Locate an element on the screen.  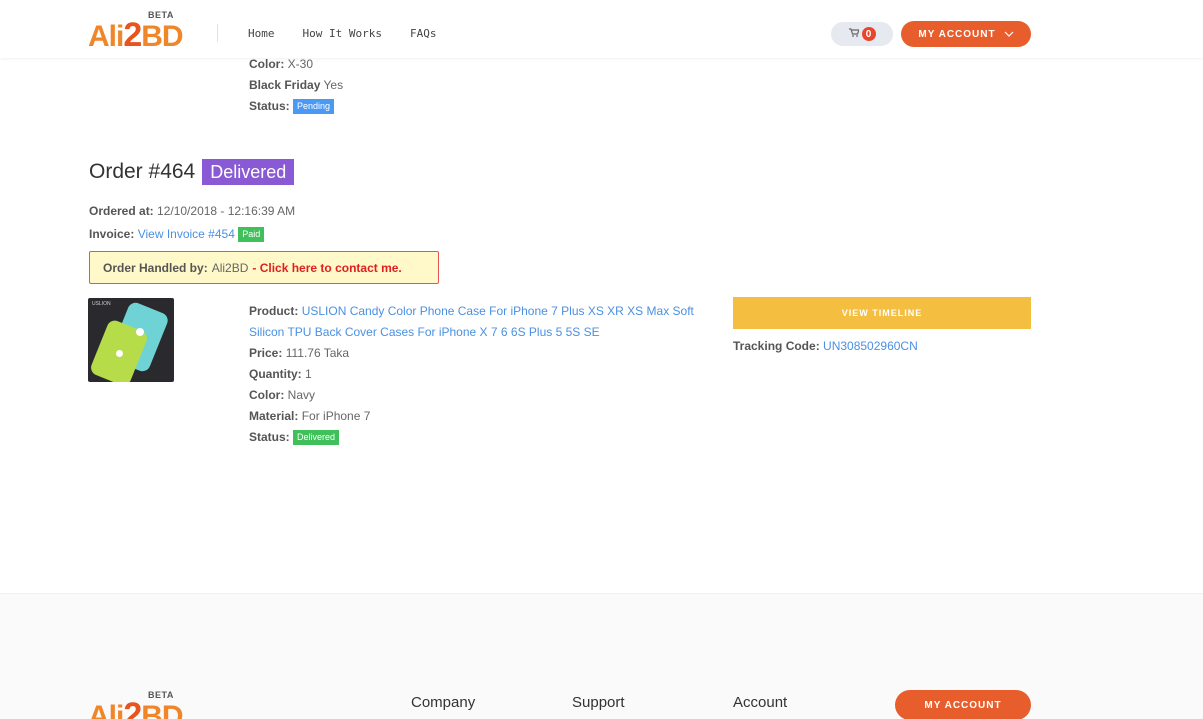
tracking-code-row: Tracking Code: UN308502960CN is located at coordinates (825, 346).